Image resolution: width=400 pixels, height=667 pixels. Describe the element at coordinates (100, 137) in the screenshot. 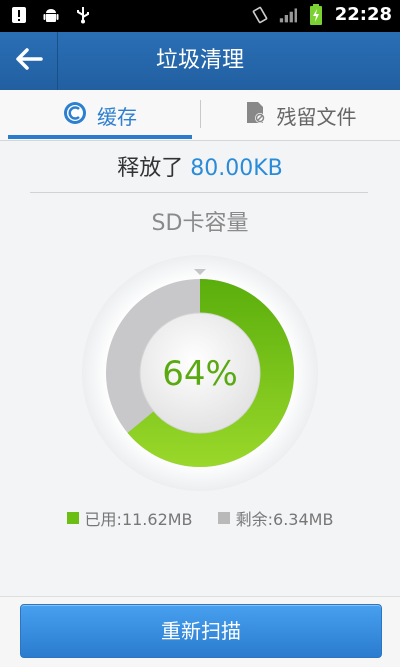

I see `tab-indicator` at that location.